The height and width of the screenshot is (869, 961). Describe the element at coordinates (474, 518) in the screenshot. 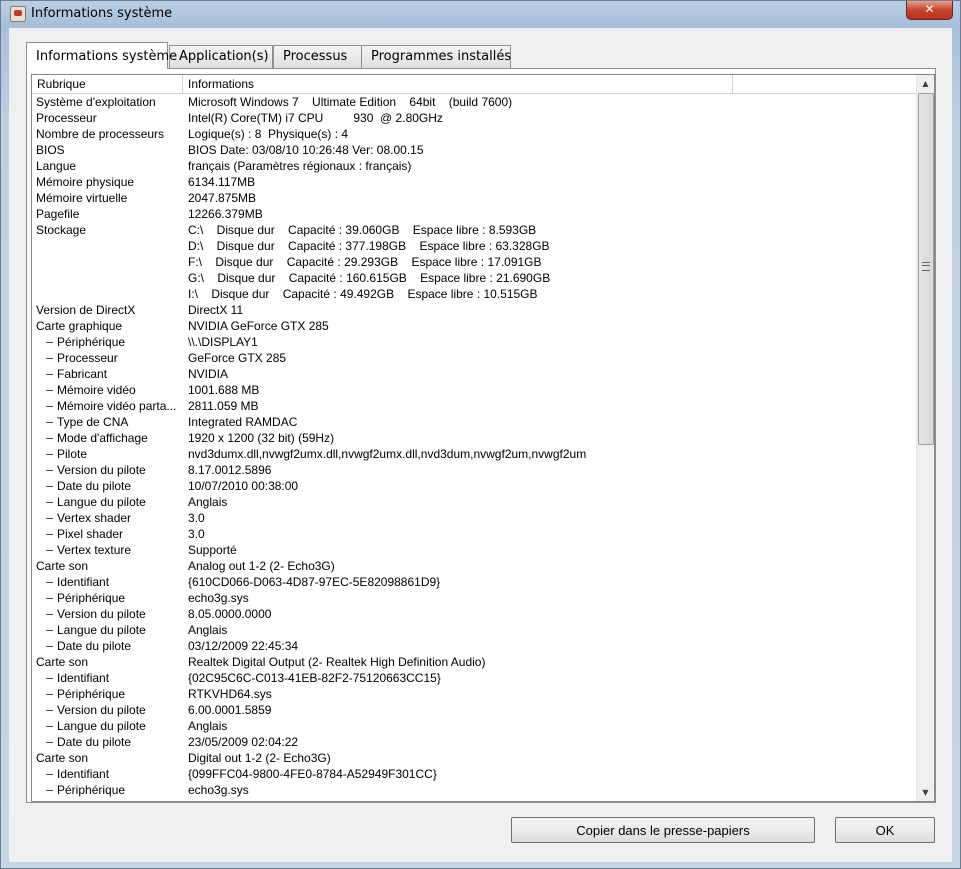

I see `table-row: Vertex shader 3.0` at that location.